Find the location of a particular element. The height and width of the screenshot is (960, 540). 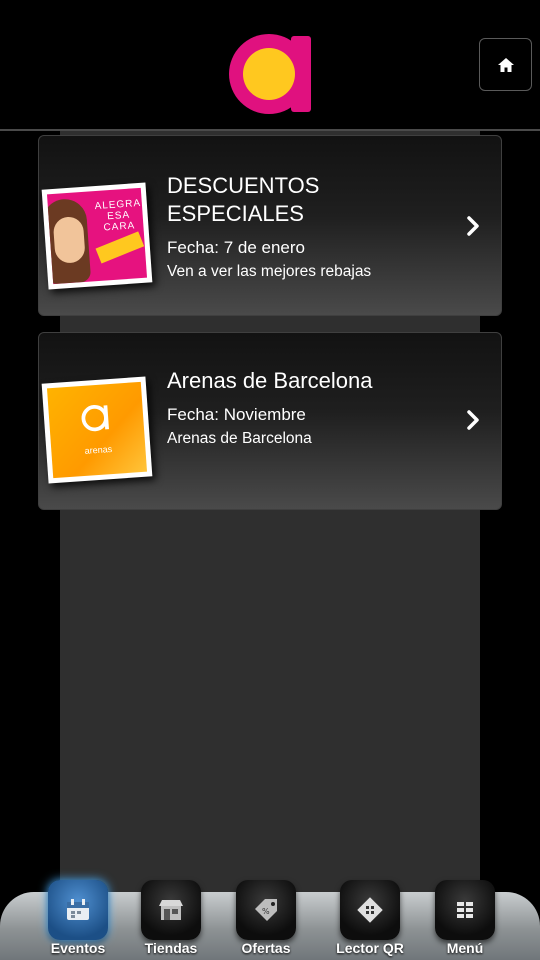

app-header is located at coordinates (270, 65).